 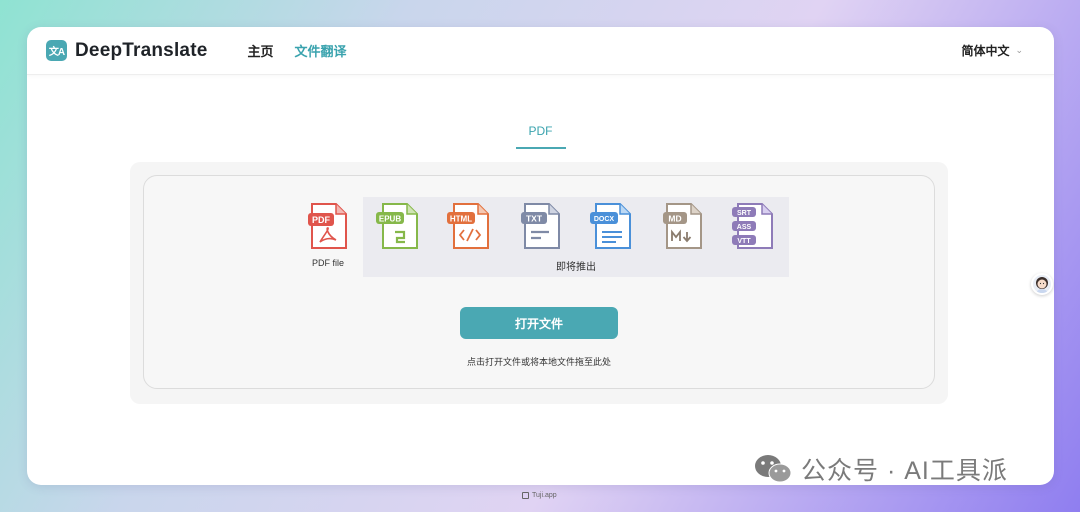 I want to click on watermark: 公众号 · AI工具派, so click(x=880, y=469).